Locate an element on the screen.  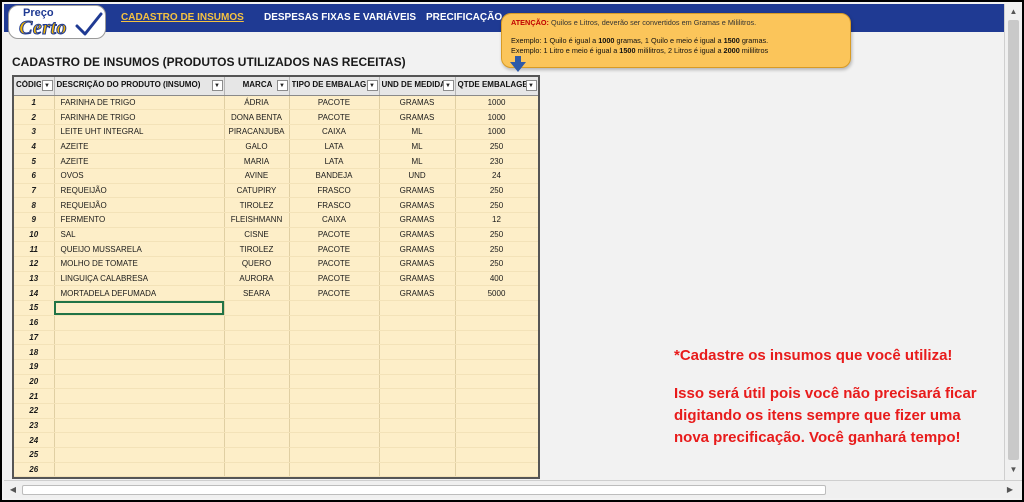
cell-codigo: 24 is located at coordinates (34, 440).